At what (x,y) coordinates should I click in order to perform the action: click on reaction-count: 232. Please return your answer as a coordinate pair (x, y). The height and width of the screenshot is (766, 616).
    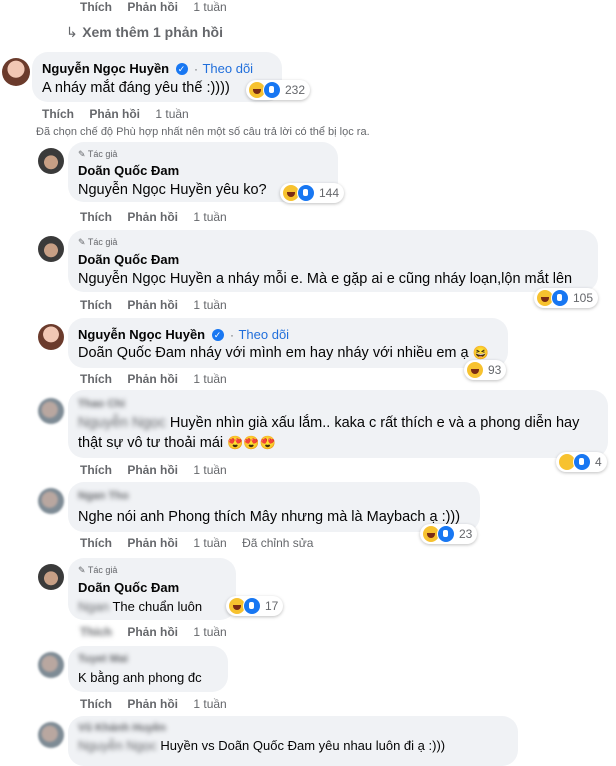
    Looking at the image, I should click on (295, 90).